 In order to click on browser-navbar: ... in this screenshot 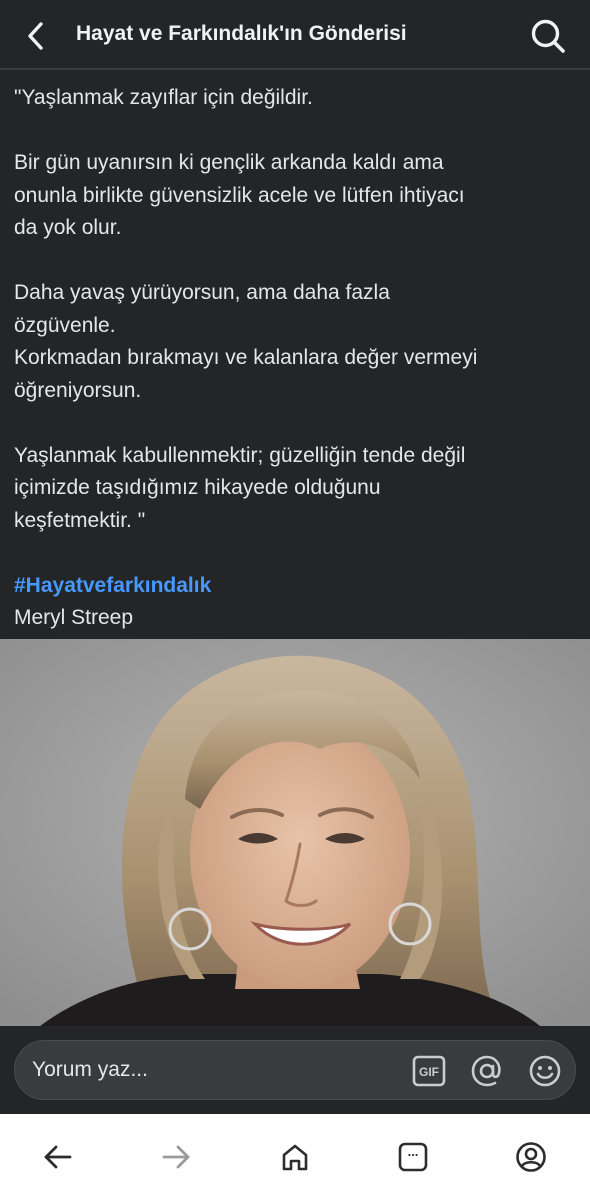, I will do `click(295, 1157)`.